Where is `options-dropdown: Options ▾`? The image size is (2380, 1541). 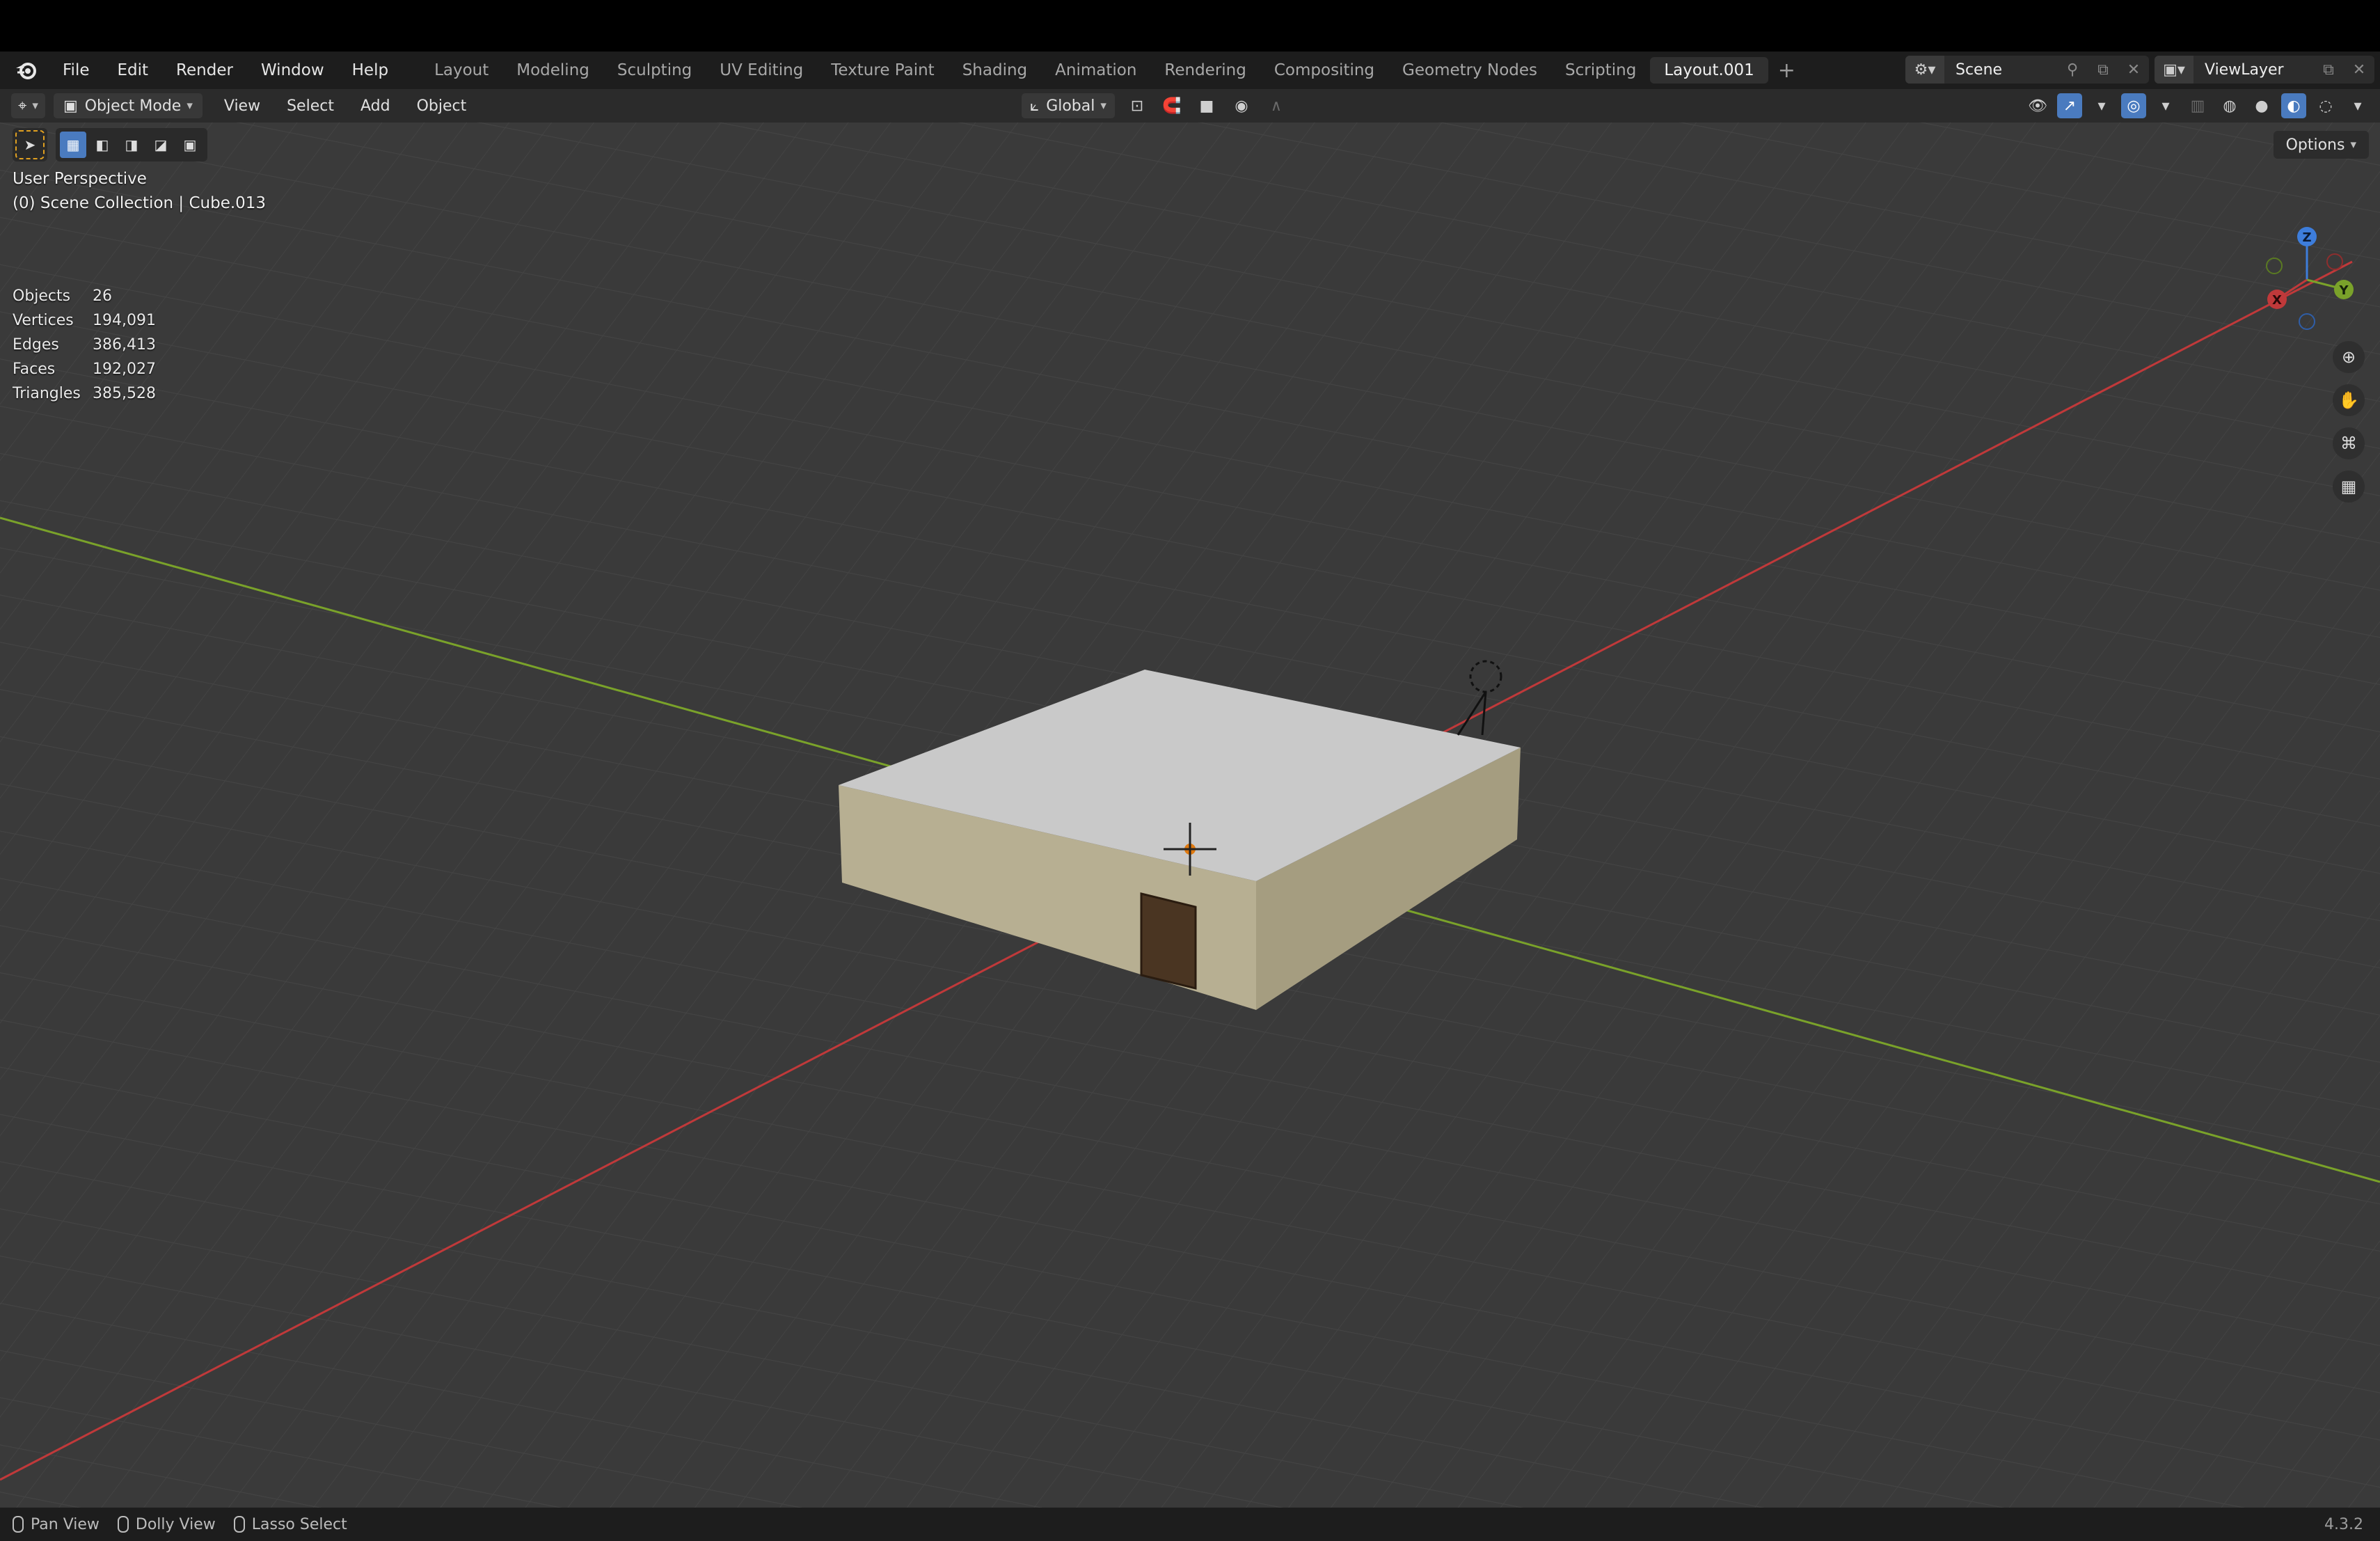
options-dropdown: Options ▾ is located at coordinates (2321, 145).